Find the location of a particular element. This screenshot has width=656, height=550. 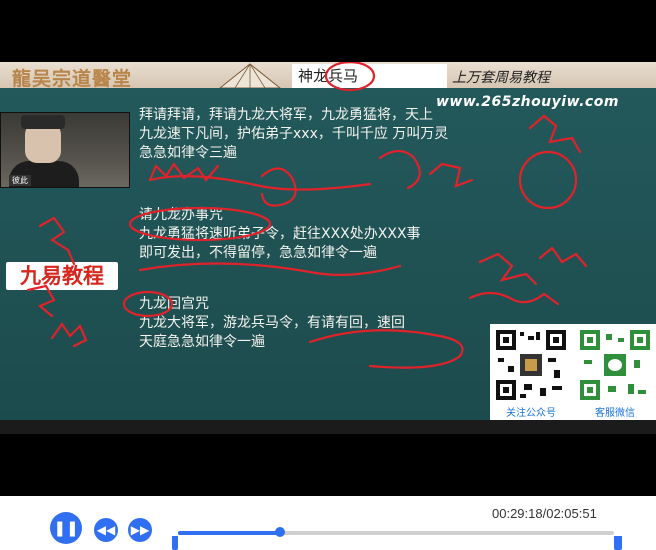

video-bottom-bar is located at coordinates (328, 427).